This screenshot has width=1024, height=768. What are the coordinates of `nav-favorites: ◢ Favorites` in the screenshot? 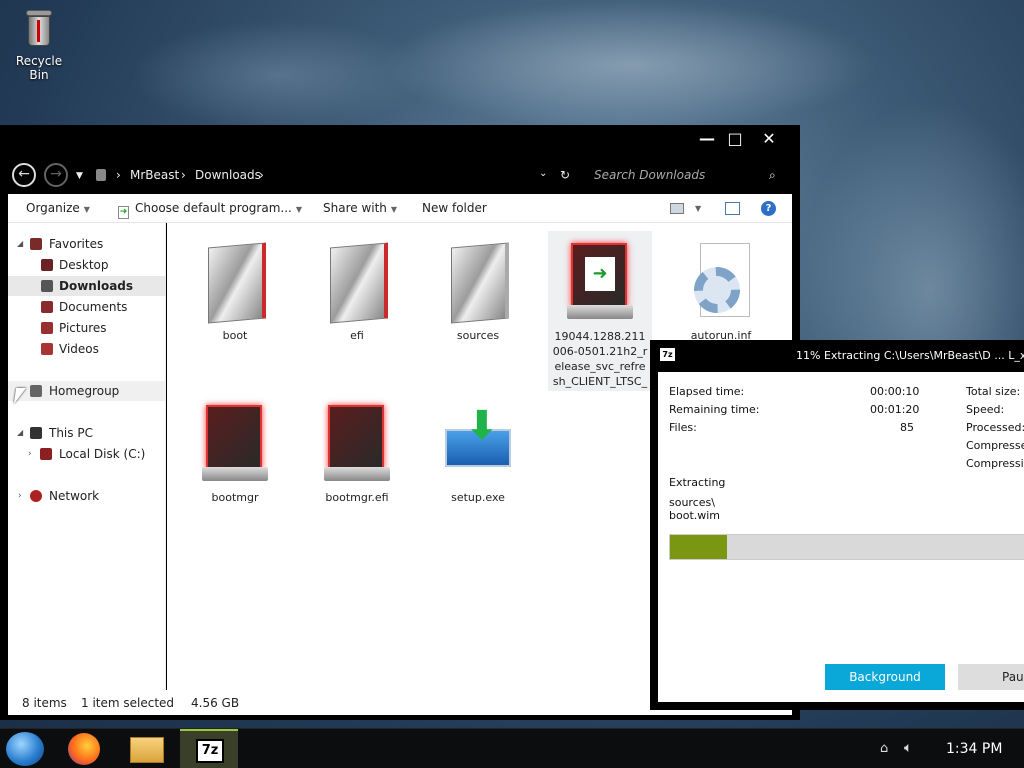 It's located at (87, 244).